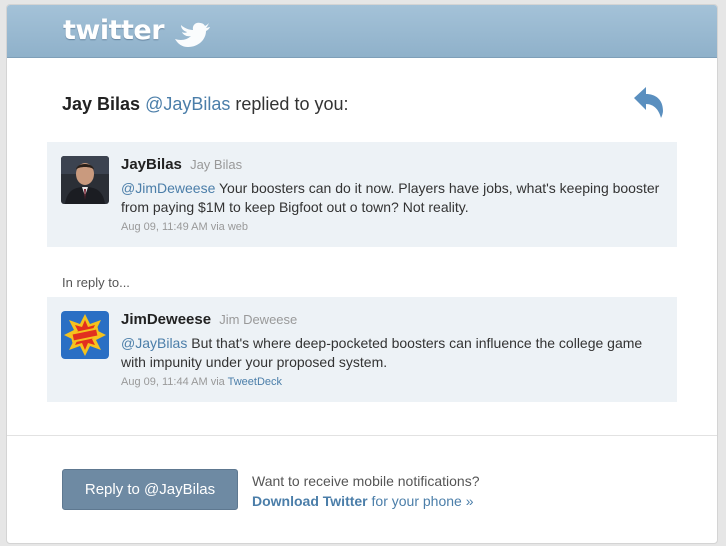 This screenshot has height=546, width=726. What do you see at coordinates (173, 382) in the screenshot?
I see `tweet-timestamp: Aug 09, 11:44 AM via` at bounding box center [173, 382].